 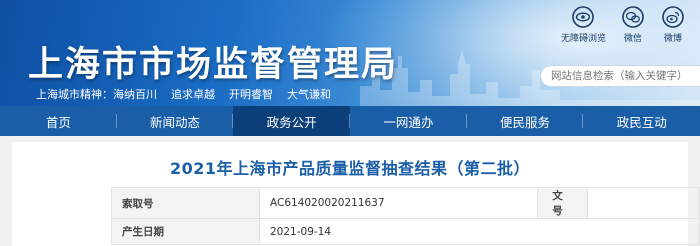 I want to click on slogan-part: 开明睿智, so click(x=251, y=94).